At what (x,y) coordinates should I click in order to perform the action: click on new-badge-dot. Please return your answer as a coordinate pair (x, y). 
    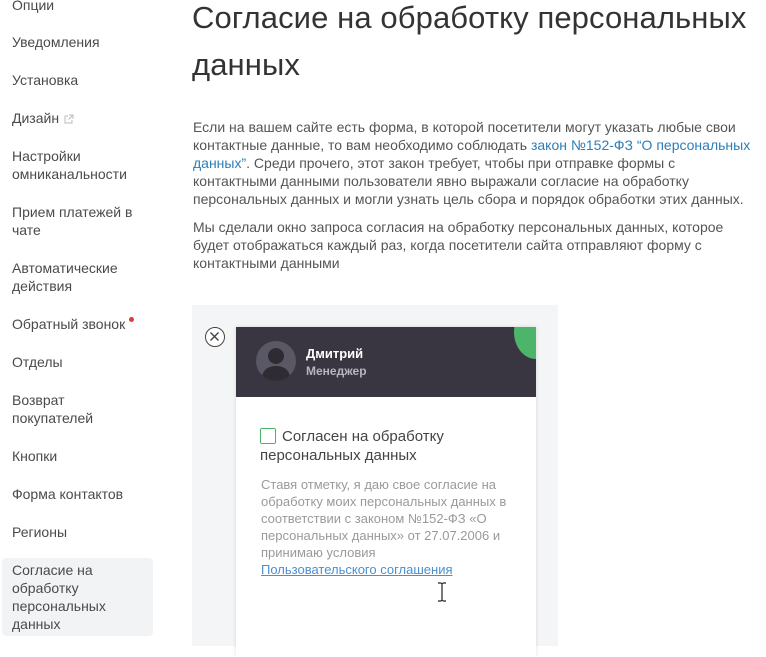
    Looking at the image, I should click on (132, 319).